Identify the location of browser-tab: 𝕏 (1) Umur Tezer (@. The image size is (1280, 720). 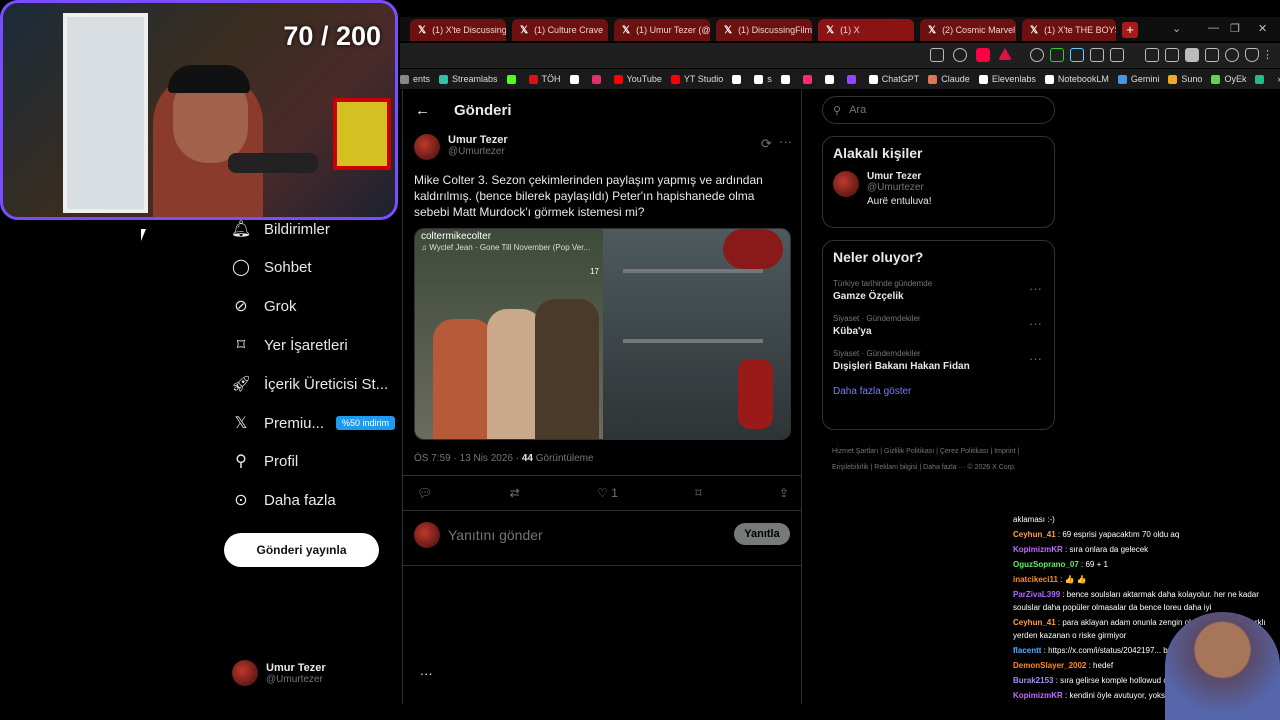
(662, 30).